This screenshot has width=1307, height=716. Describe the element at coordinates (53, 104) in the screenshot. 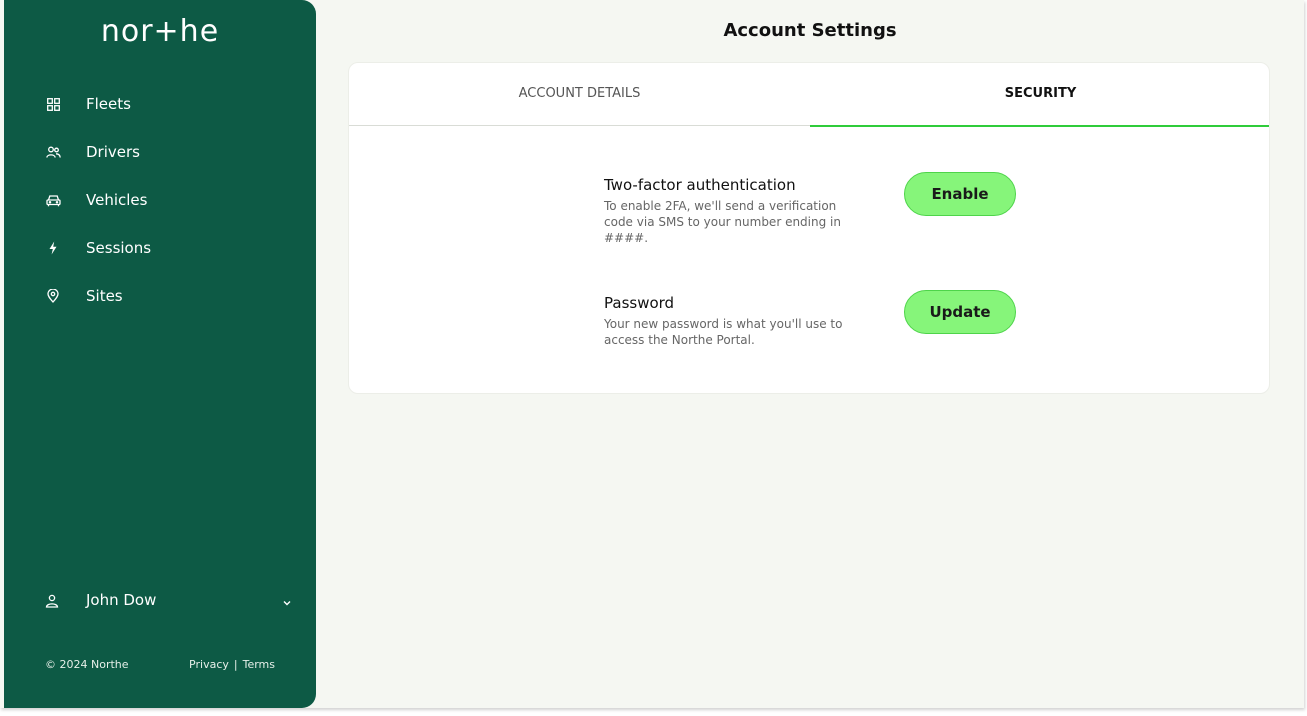

I see `grid-icon` at that location.